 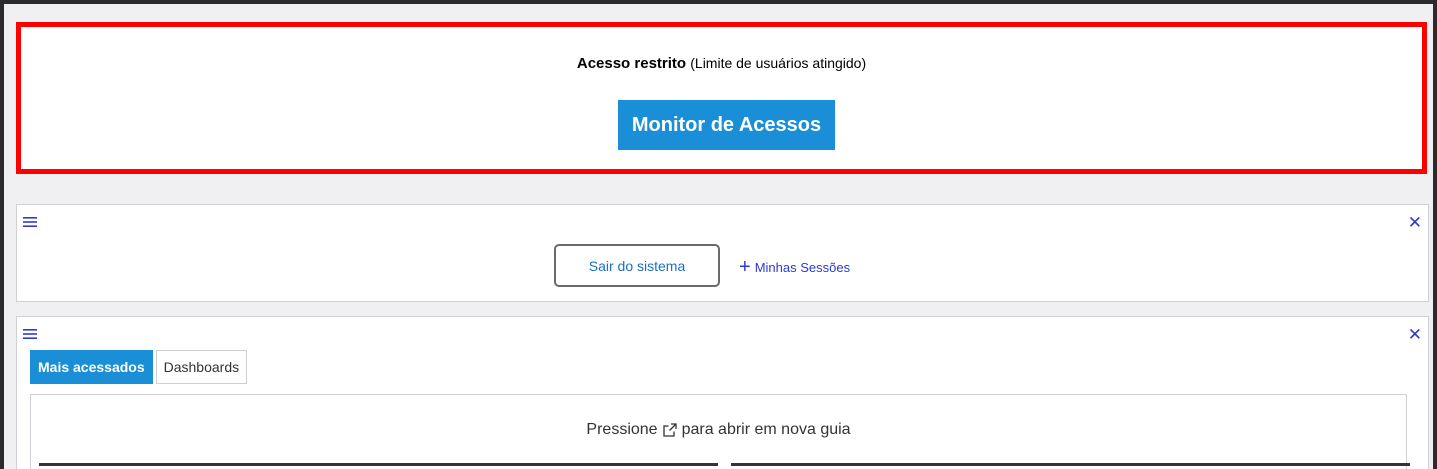 I want to click on logout-button: Sair do sistema, so click(x=637, y=265).